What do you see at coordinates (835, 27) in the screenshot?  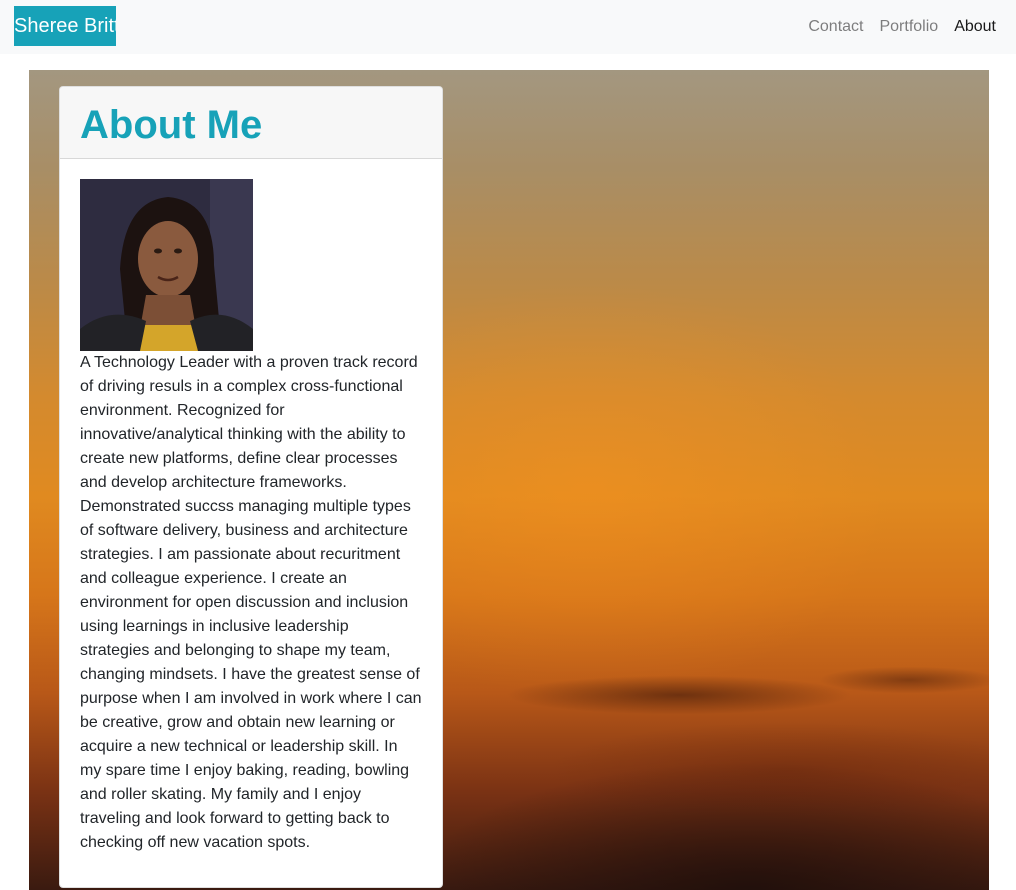 I see `nav-link-contact: Contact` at bounding box center [835, 27].